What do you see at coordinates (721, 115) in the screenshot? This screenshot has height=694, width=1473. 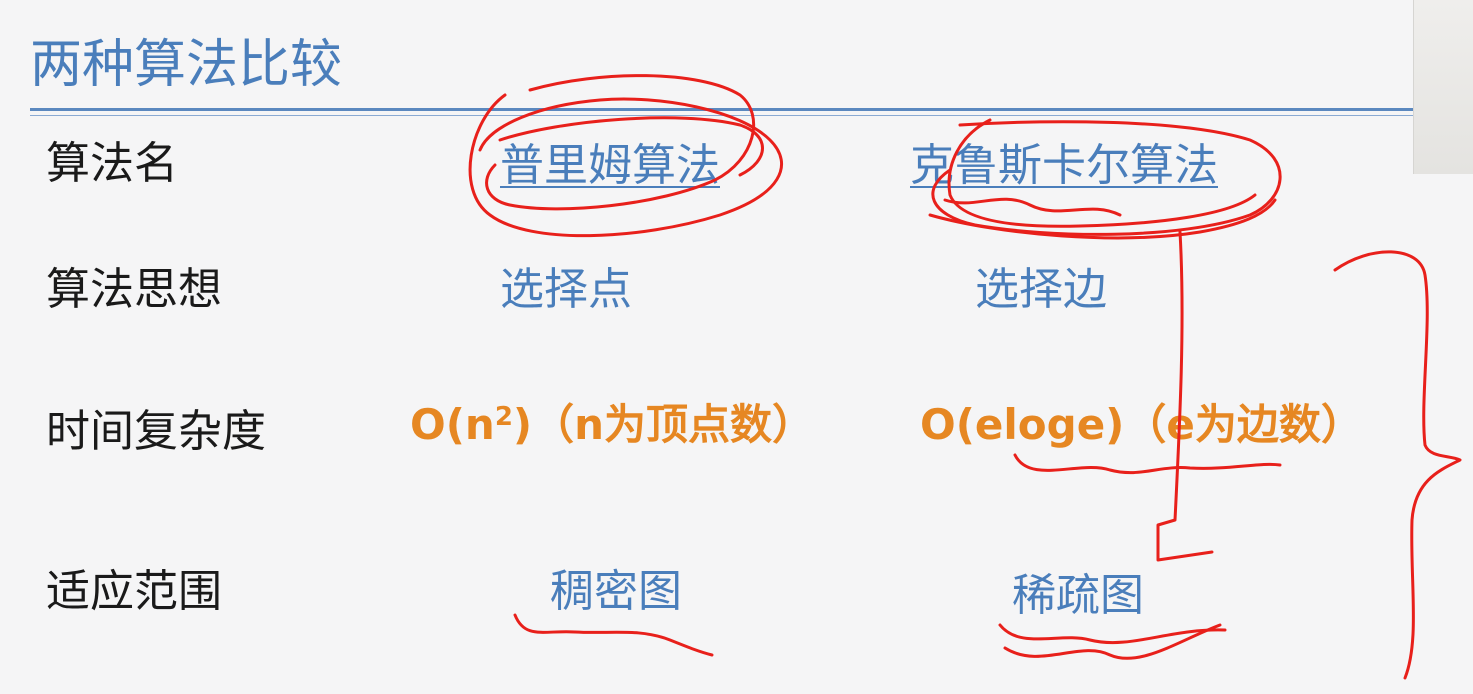 I see `title-divider-thin` at bounding box center [721, 115].